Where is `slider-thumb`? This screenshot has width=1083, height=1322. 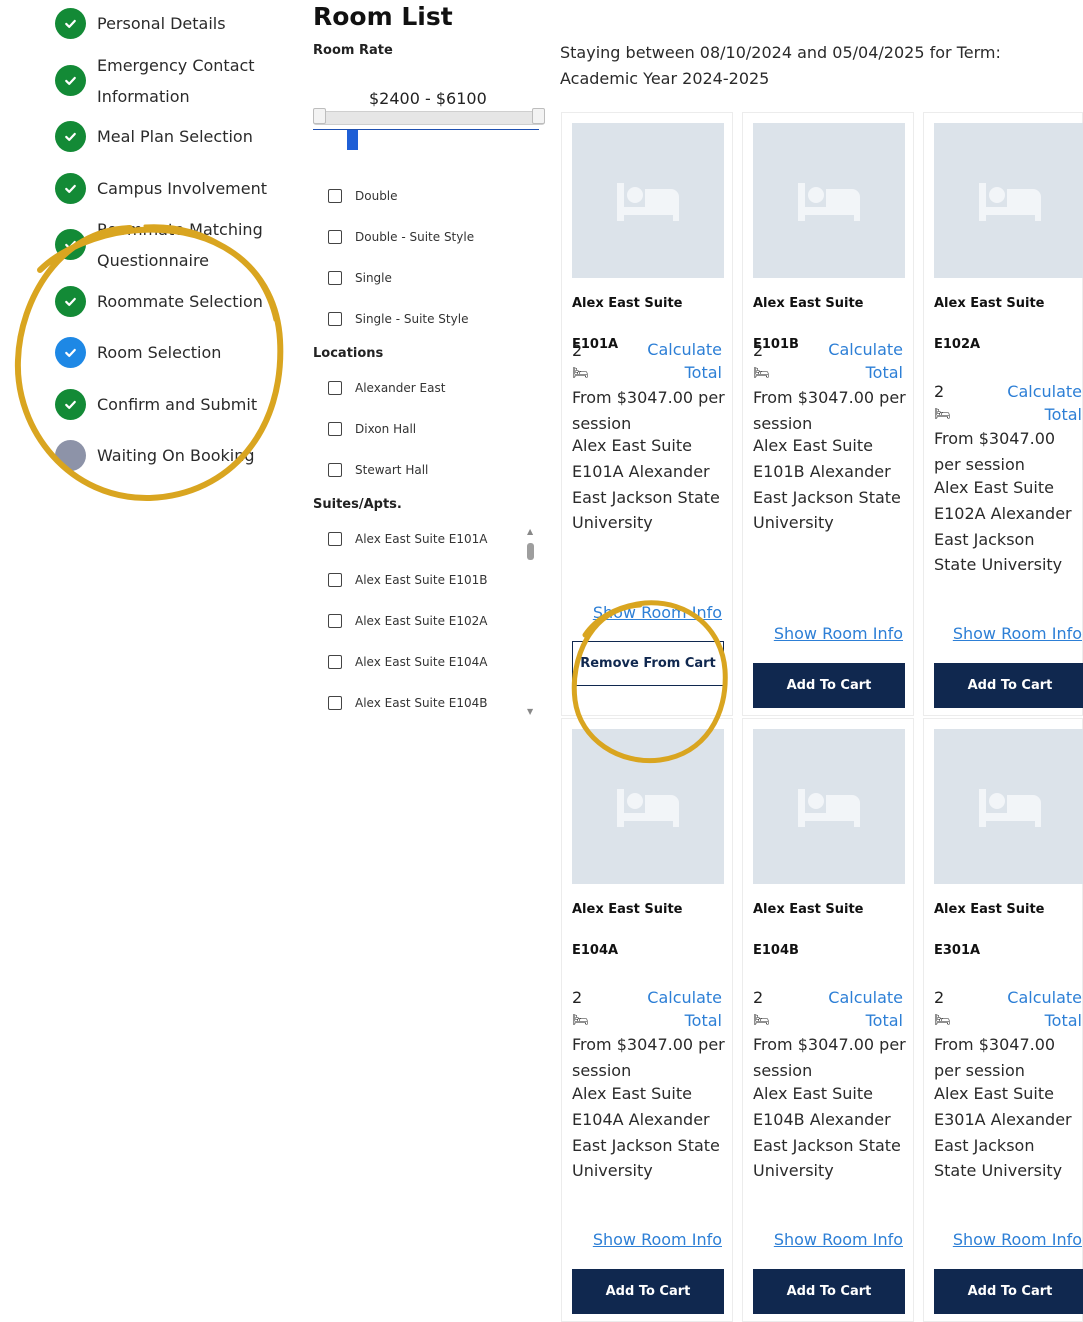
slider-thumb is located at coordinates (352, 140).